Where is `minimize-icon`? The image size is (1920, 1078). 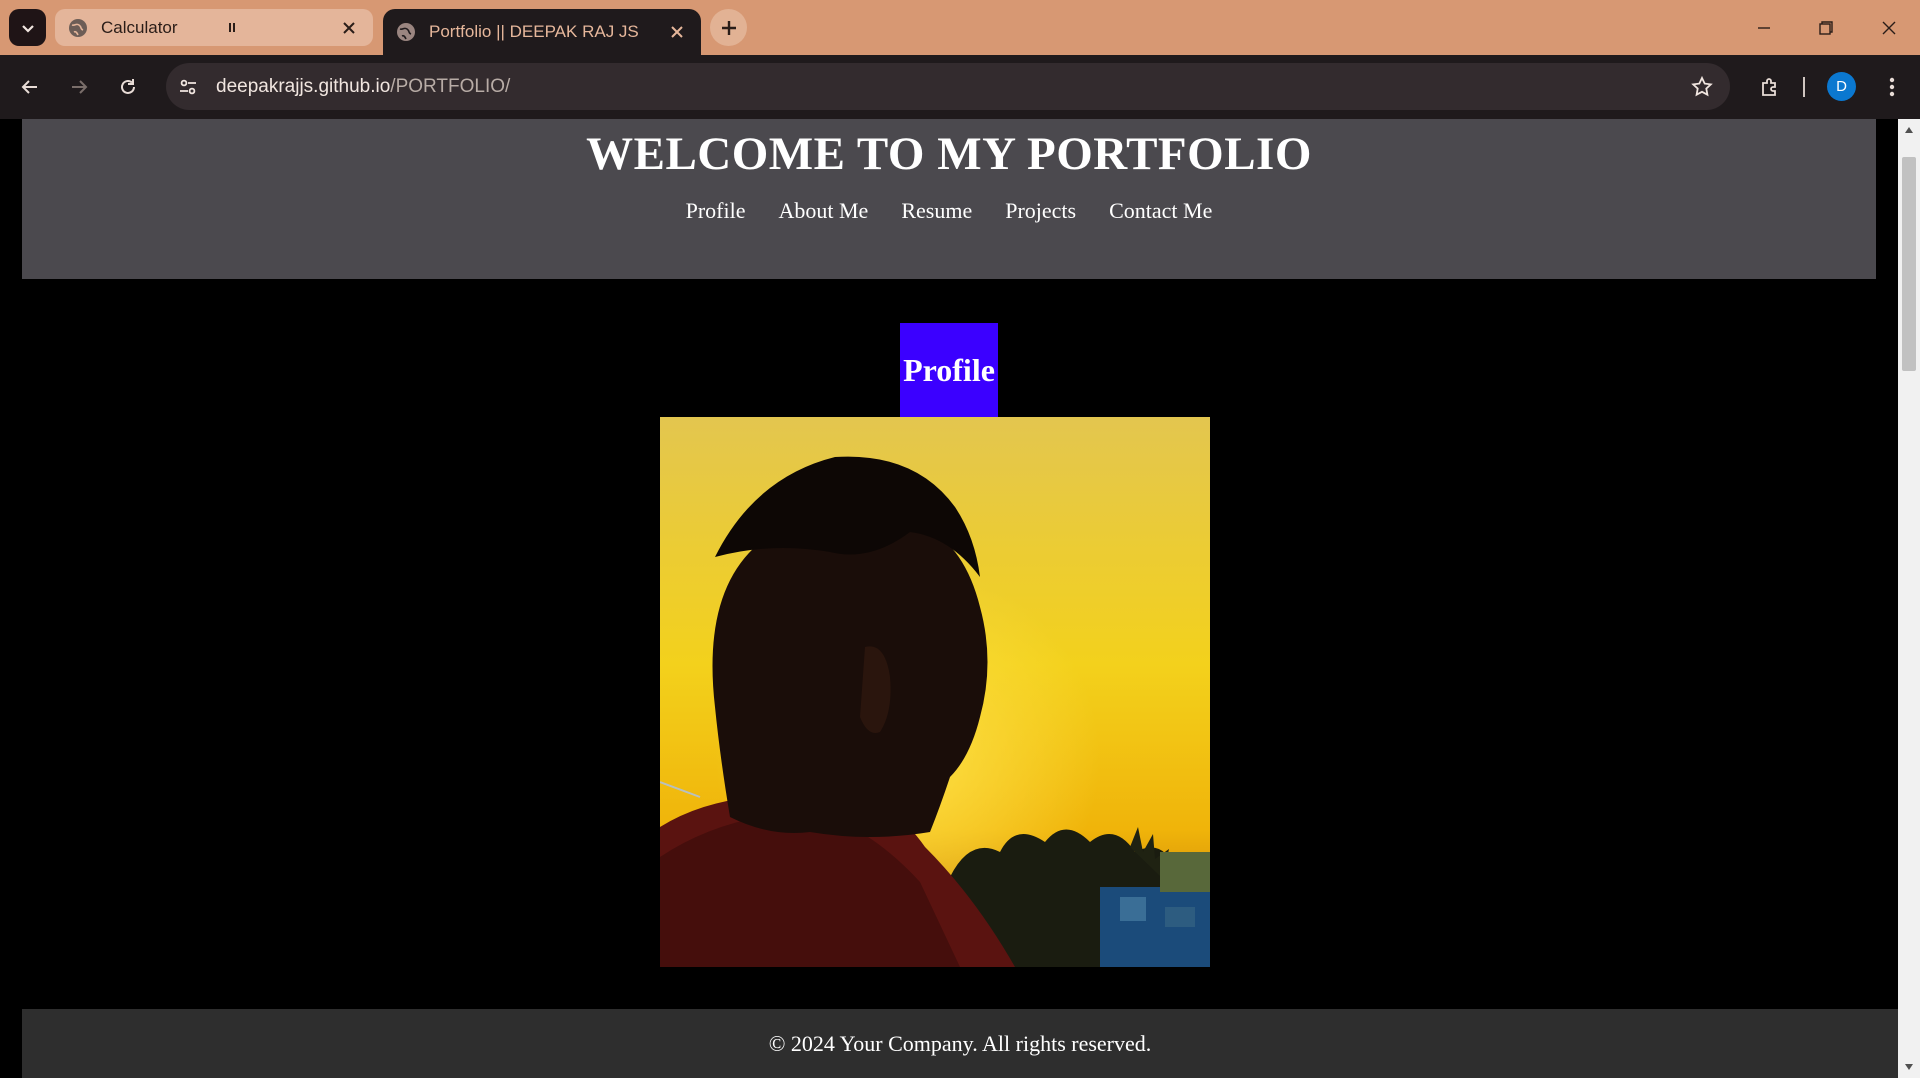 minimize-icon is located at coordinates (1764, 27).